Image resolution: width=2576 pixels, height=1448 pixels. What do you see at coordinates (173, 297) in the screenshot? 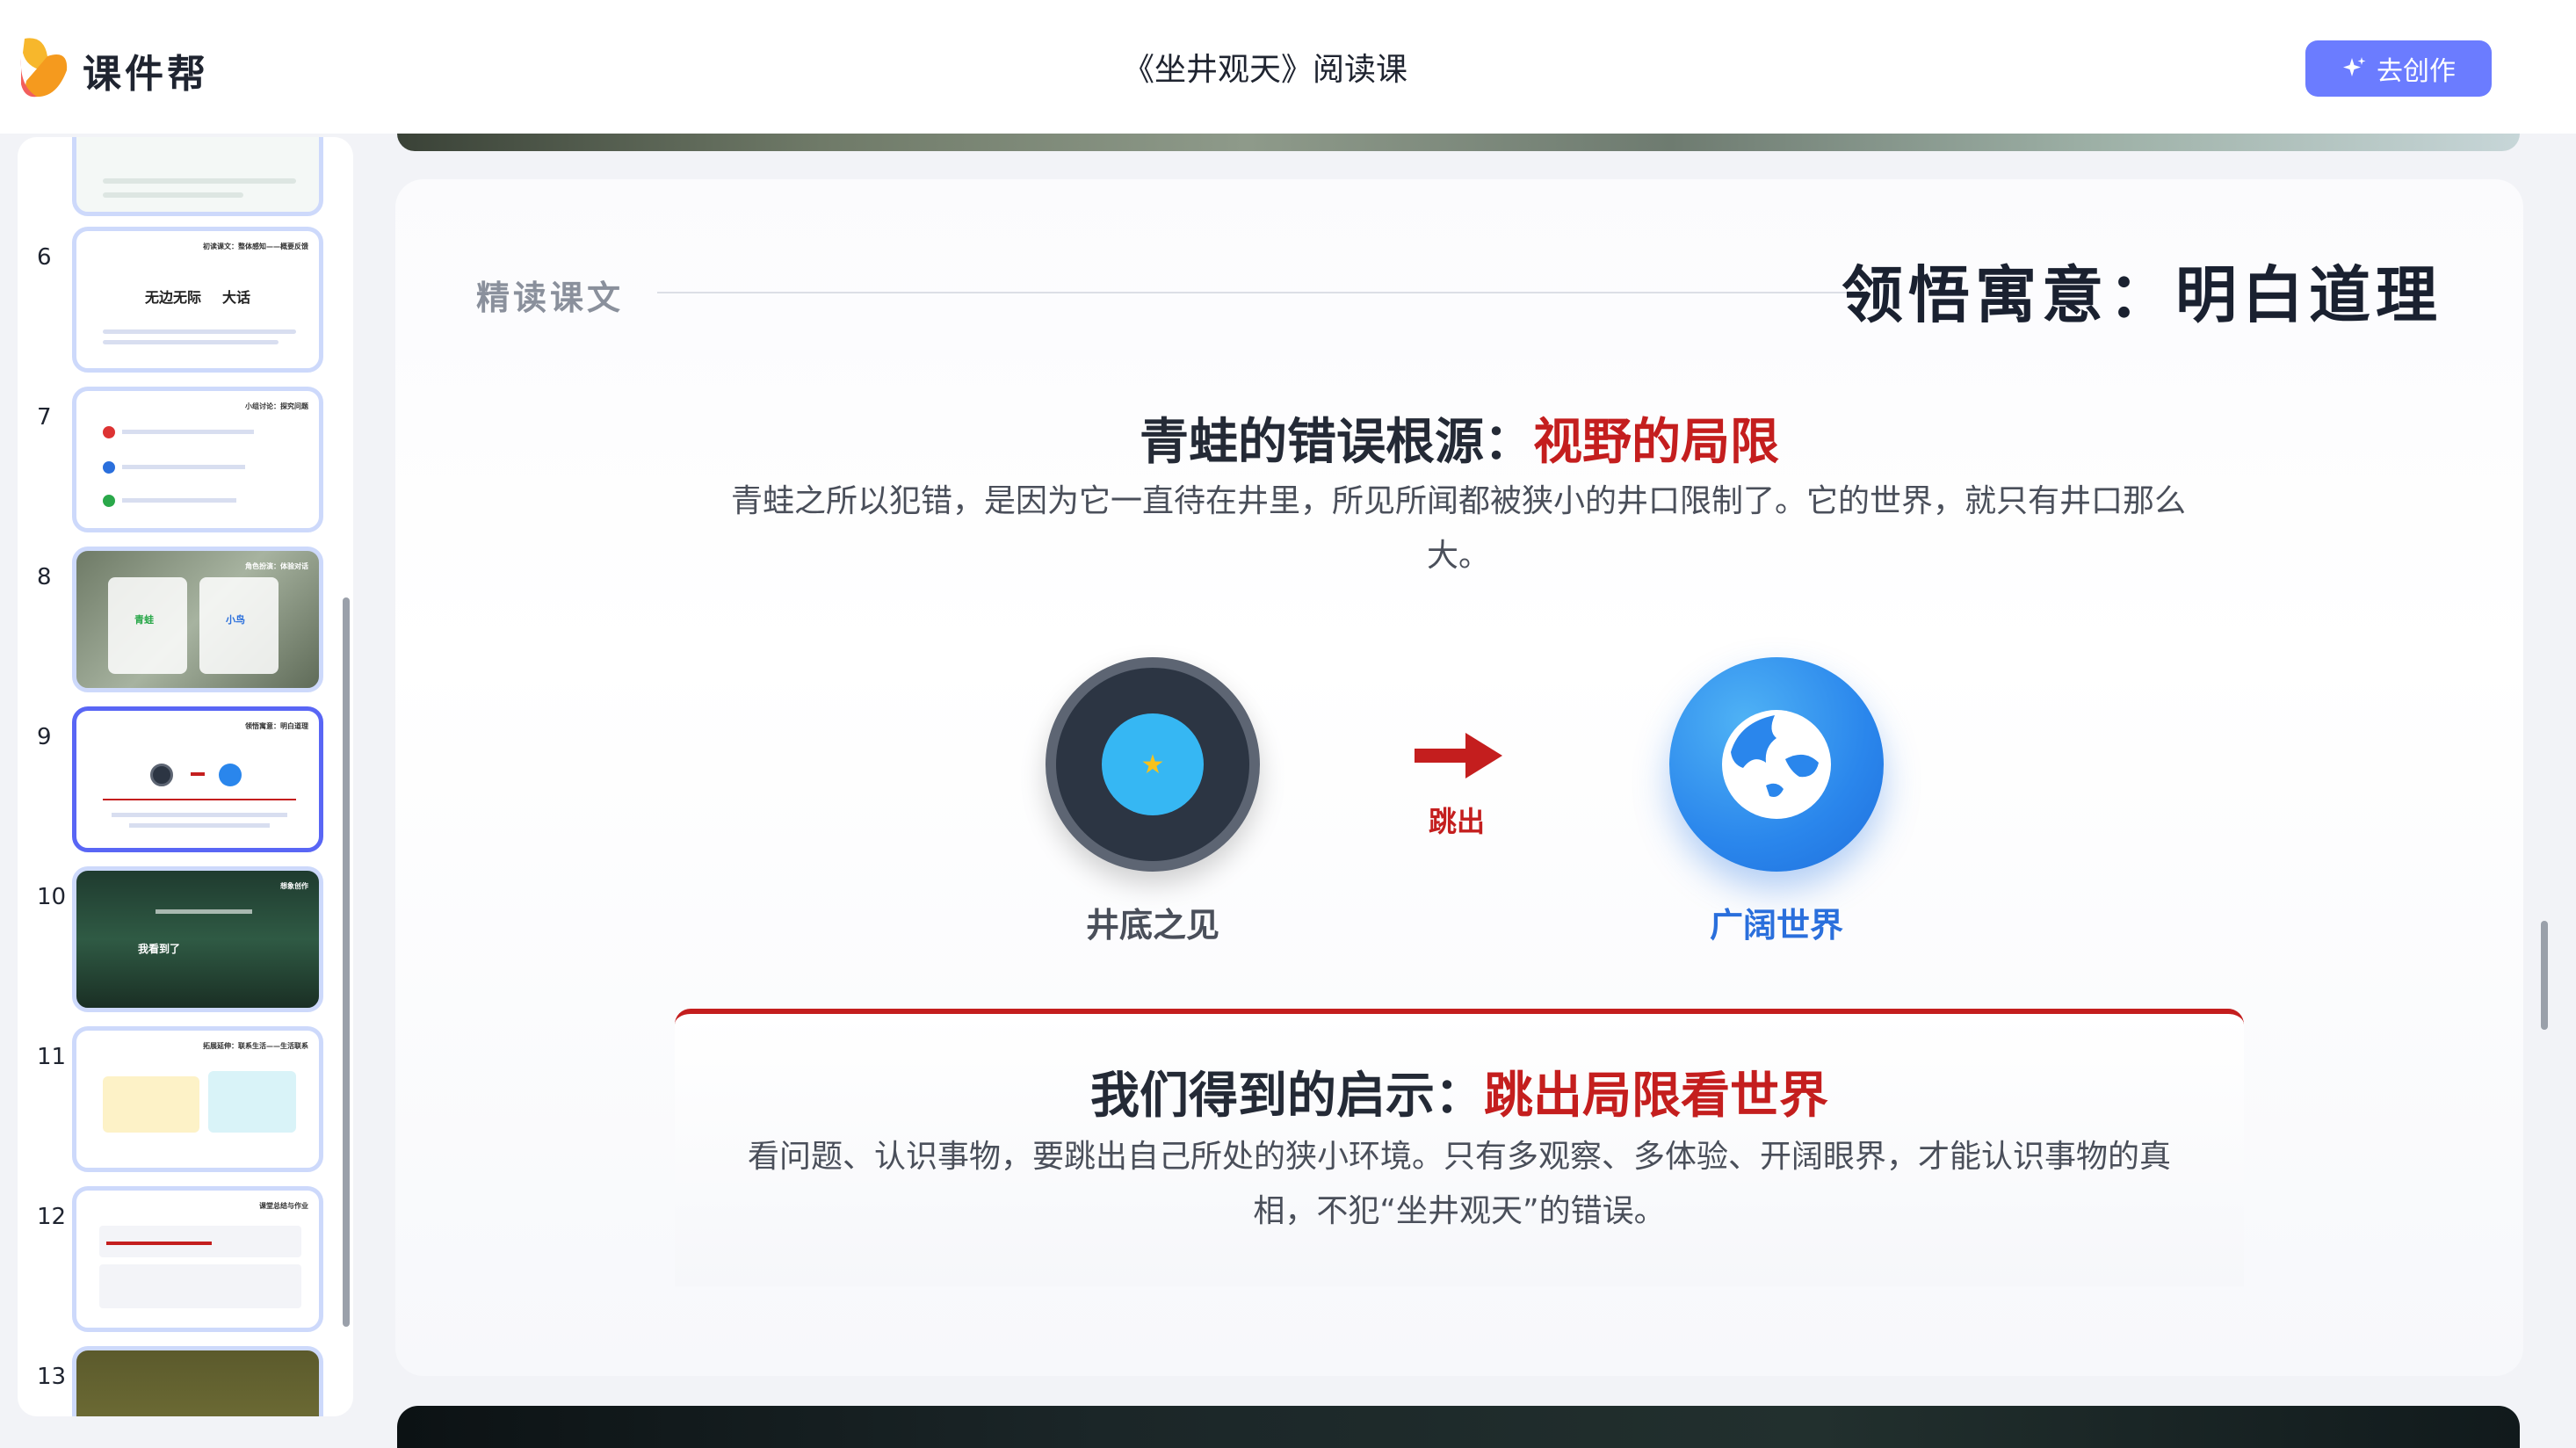
I see `thumbnail-word: 无边无际` at bounding box center [173, 297].